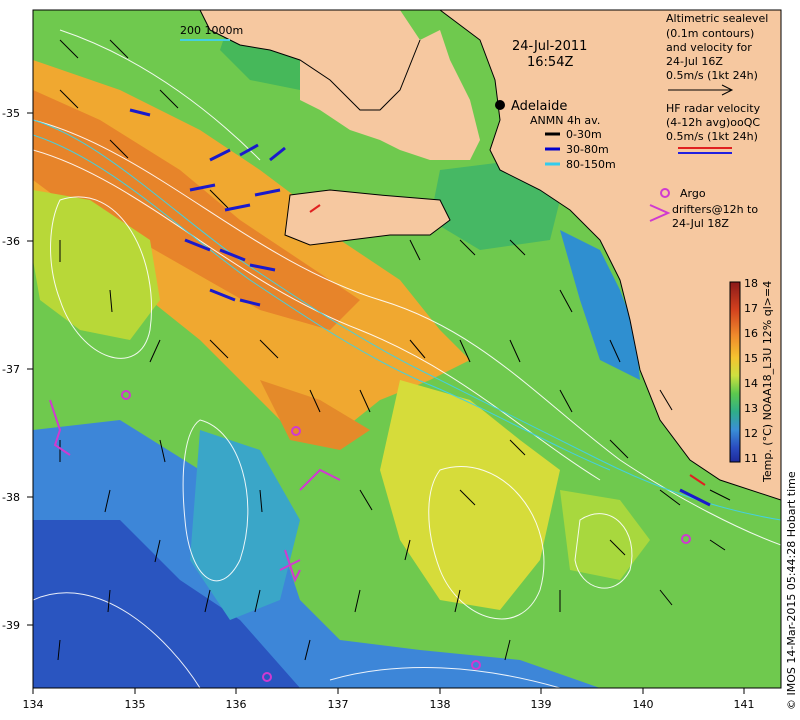  What do you see at coordinates (550, 62) in the screenshot?
I see `map-time: 16:54Z` at bounding box center [550, 62].